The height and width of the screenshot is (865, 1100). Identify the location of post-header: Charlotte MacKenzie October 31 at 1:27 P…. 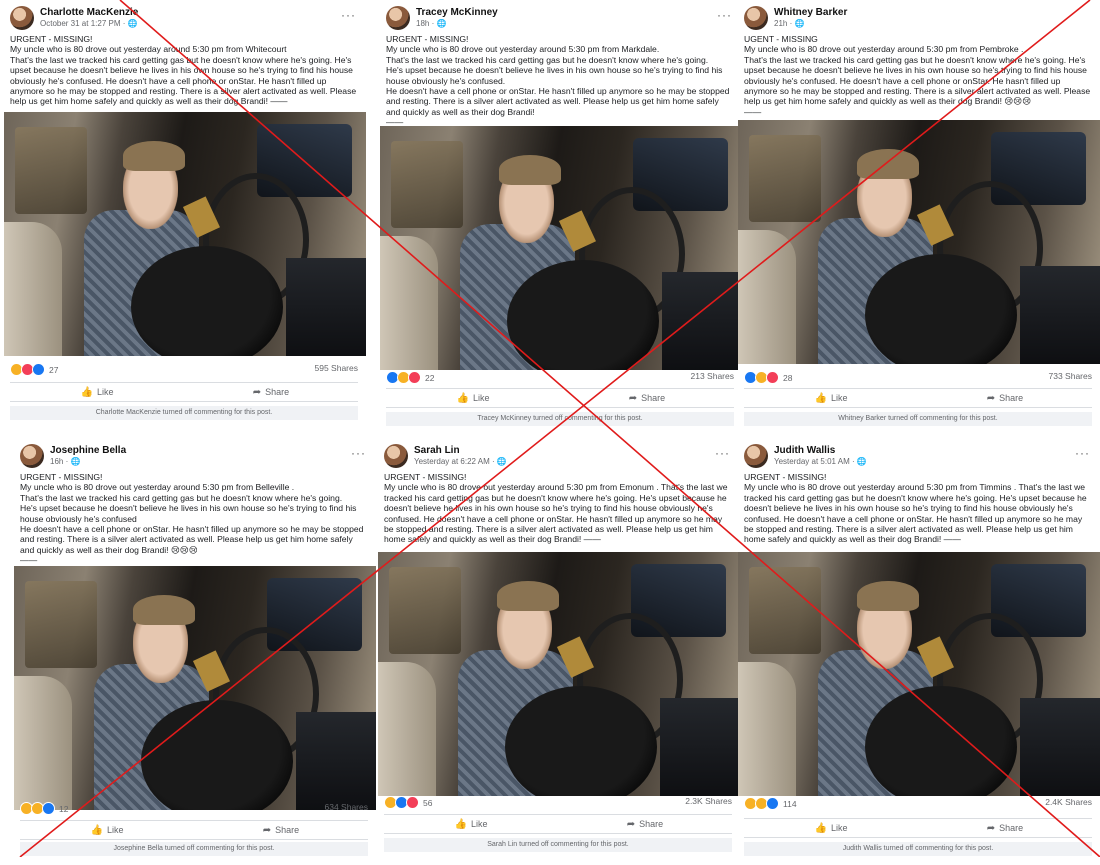
(185, 19).